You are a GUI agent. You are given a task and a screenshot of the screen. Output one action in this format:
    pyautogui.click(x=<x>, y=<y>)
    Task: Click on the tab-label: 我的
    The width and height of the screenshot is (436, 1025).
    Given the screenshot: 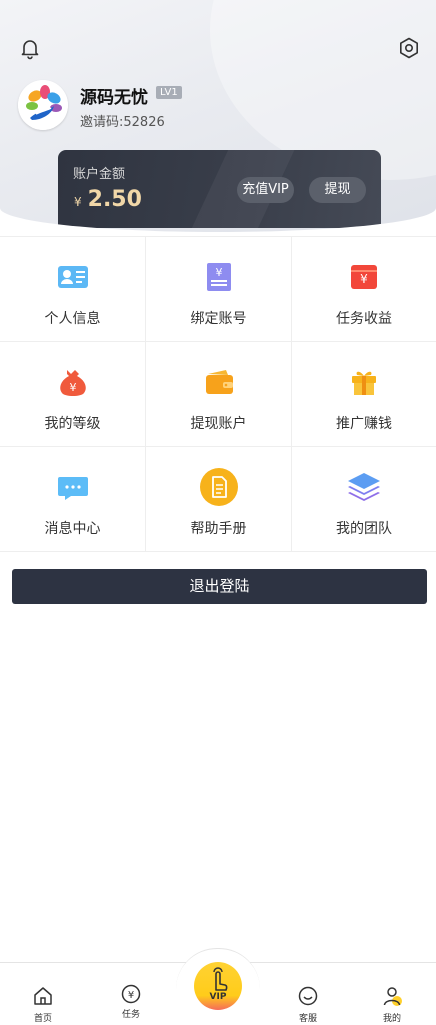 What is the action you would take?
    pyautogui.click(x=391, y=1019)
    